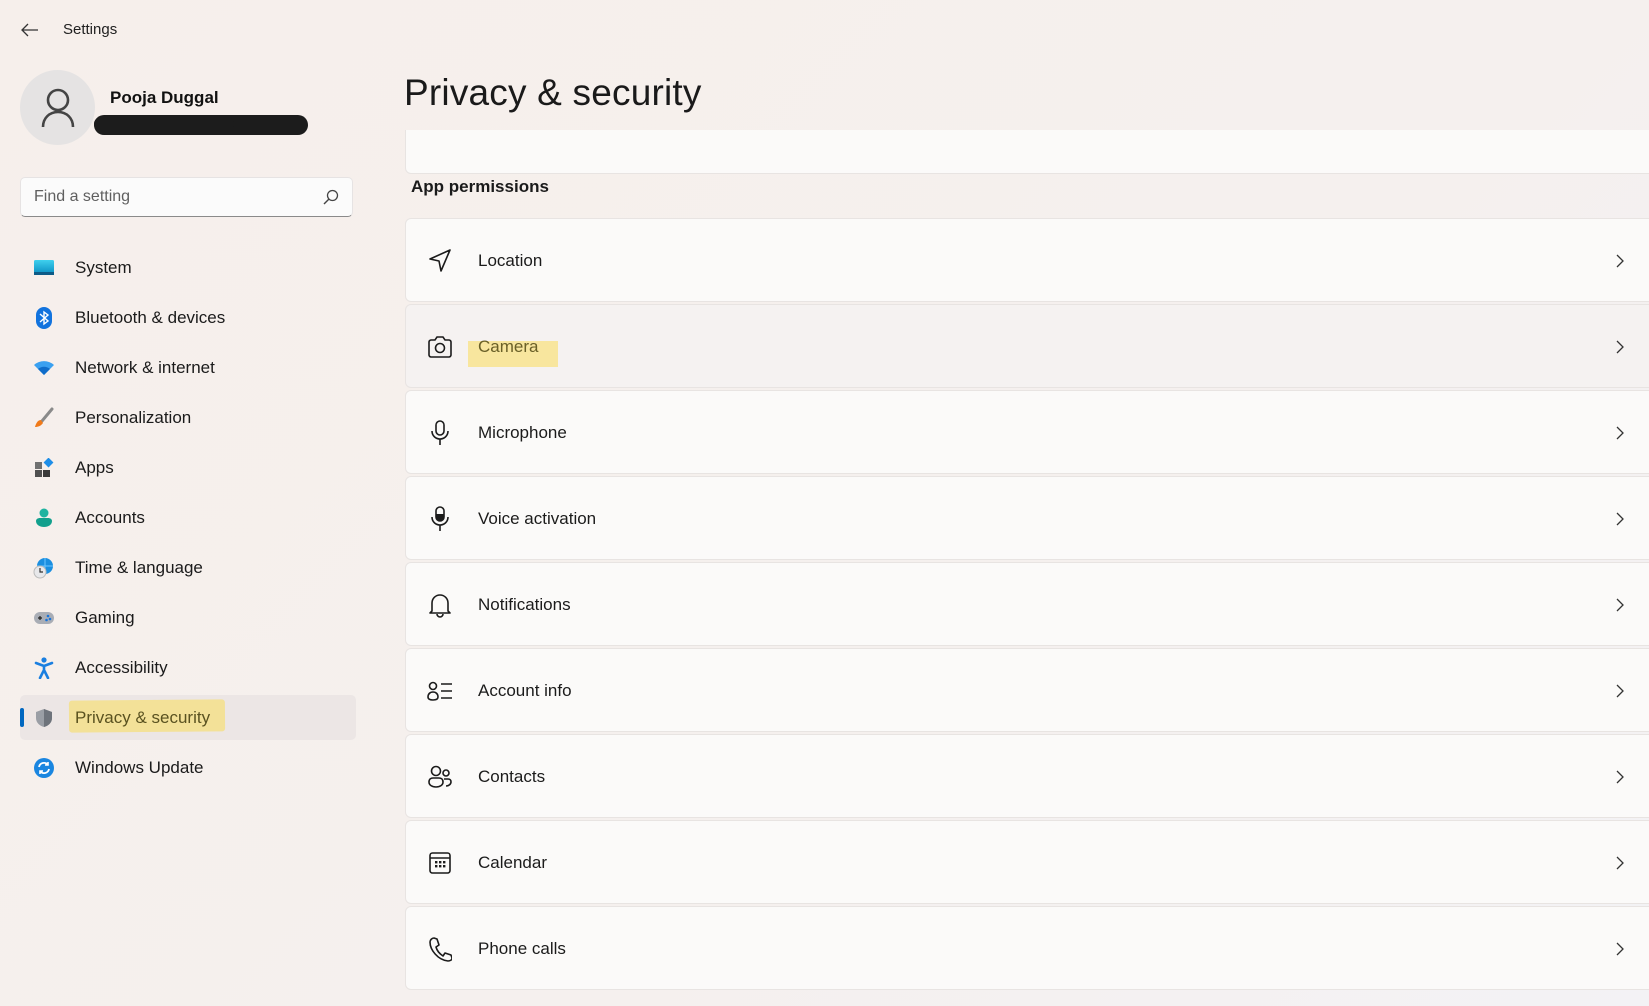  Describe the element at coordinates (440, 433) in the screenshot. I see `microphone-icon` at that location.